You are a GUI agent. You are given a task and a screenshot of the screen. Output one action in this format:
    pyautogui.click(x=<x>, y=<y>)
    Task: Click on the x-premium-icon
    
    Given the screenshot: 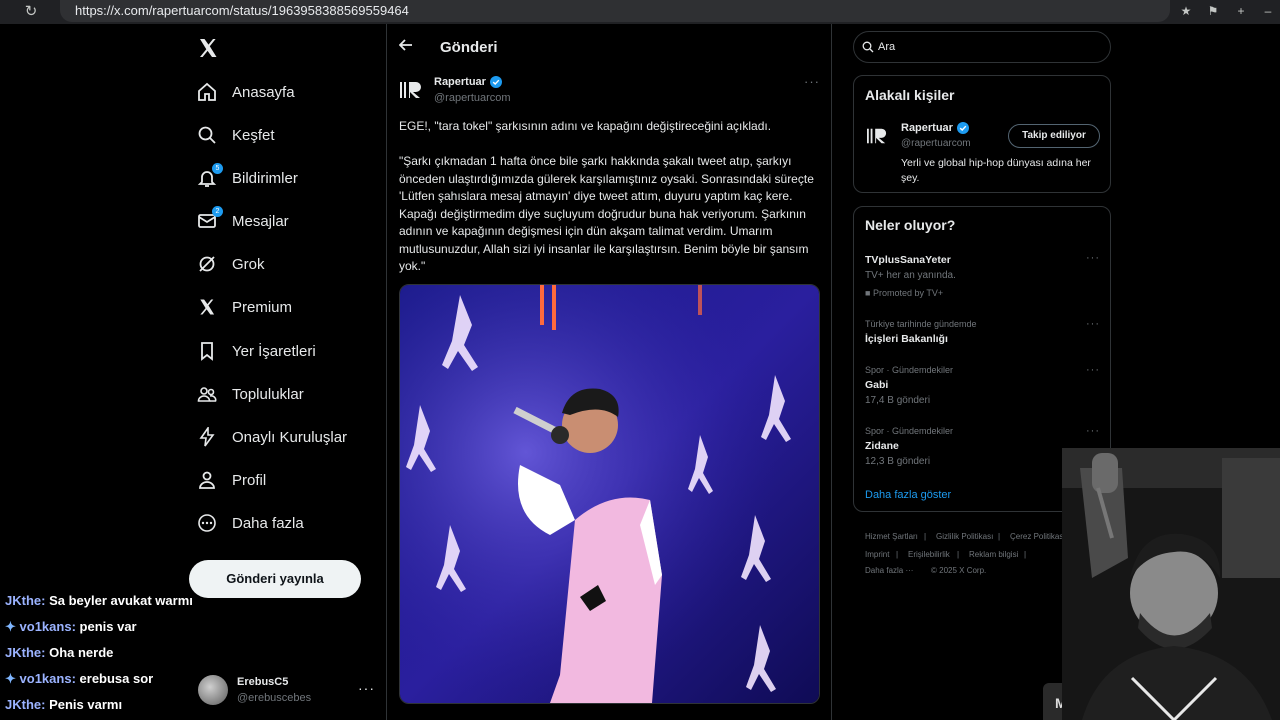 What is the action you would take?
    pyautogui.click(x=207, y=307)
    